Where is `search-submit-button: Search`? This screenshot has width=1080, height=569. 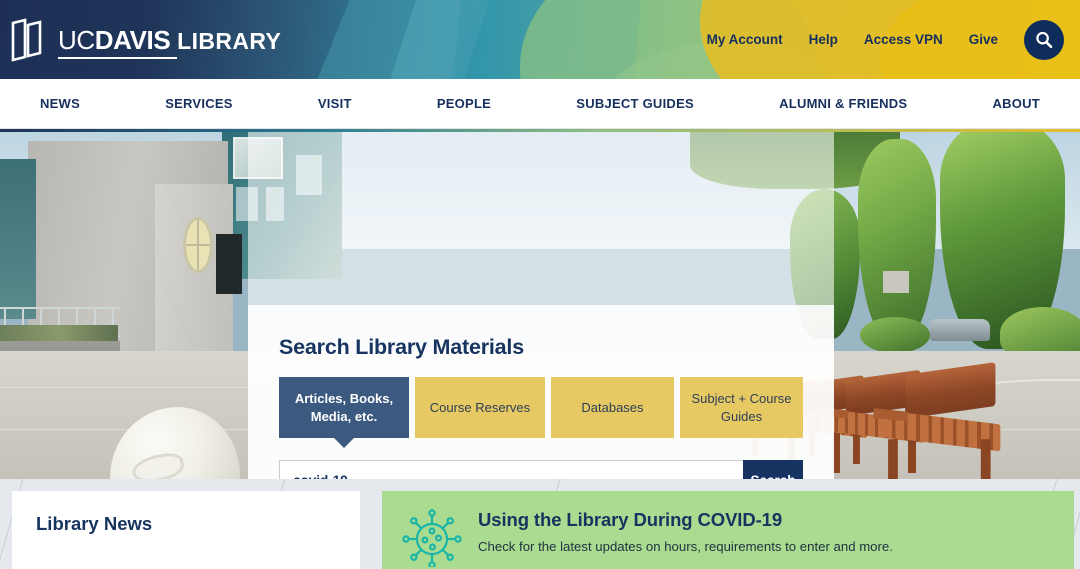
search-submit-button: Search is located at coordinates (773, 469).